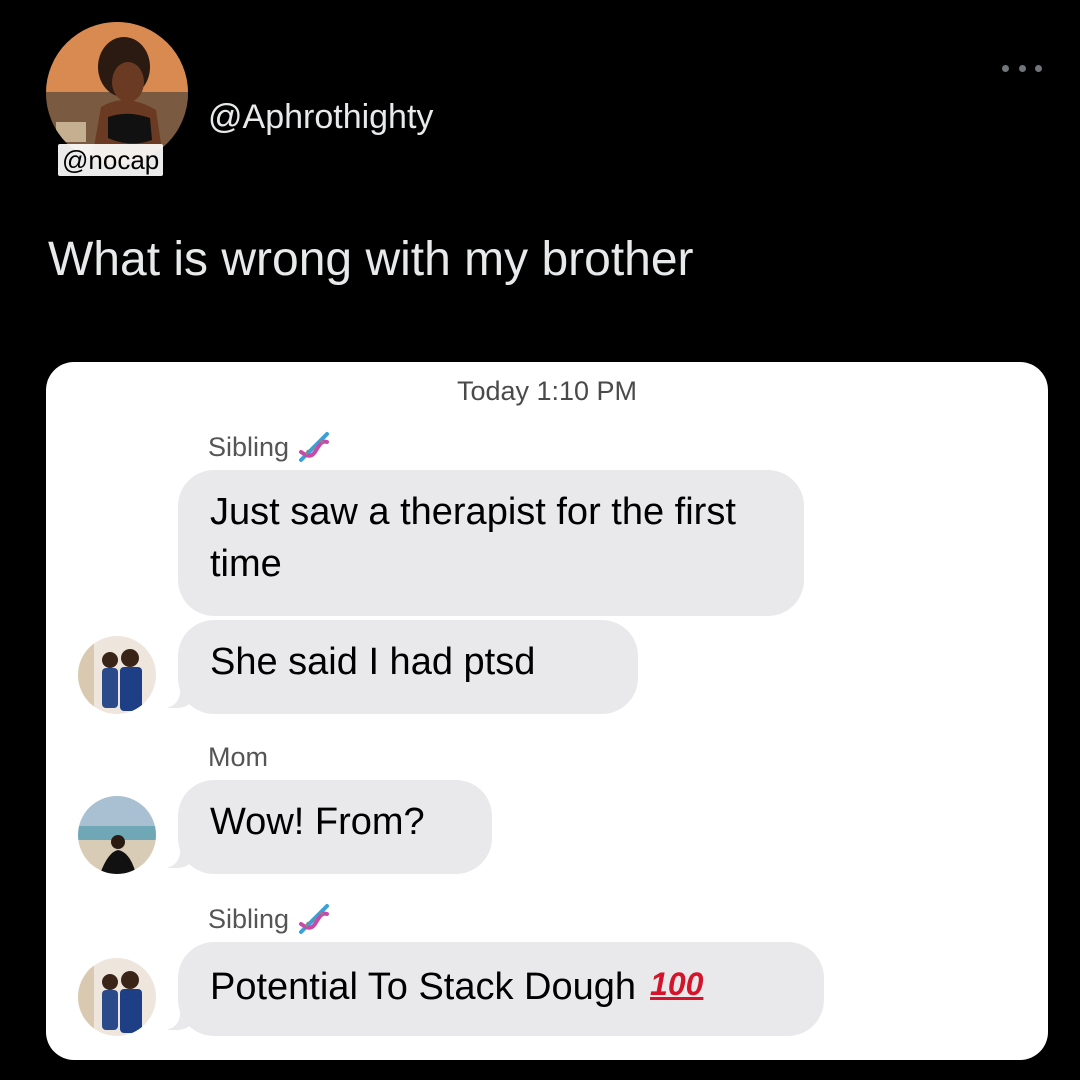 Image resolution: width=1080 pixels, height=1080 pixels. I want to click on sender-name: Mom, so click(238, 757).